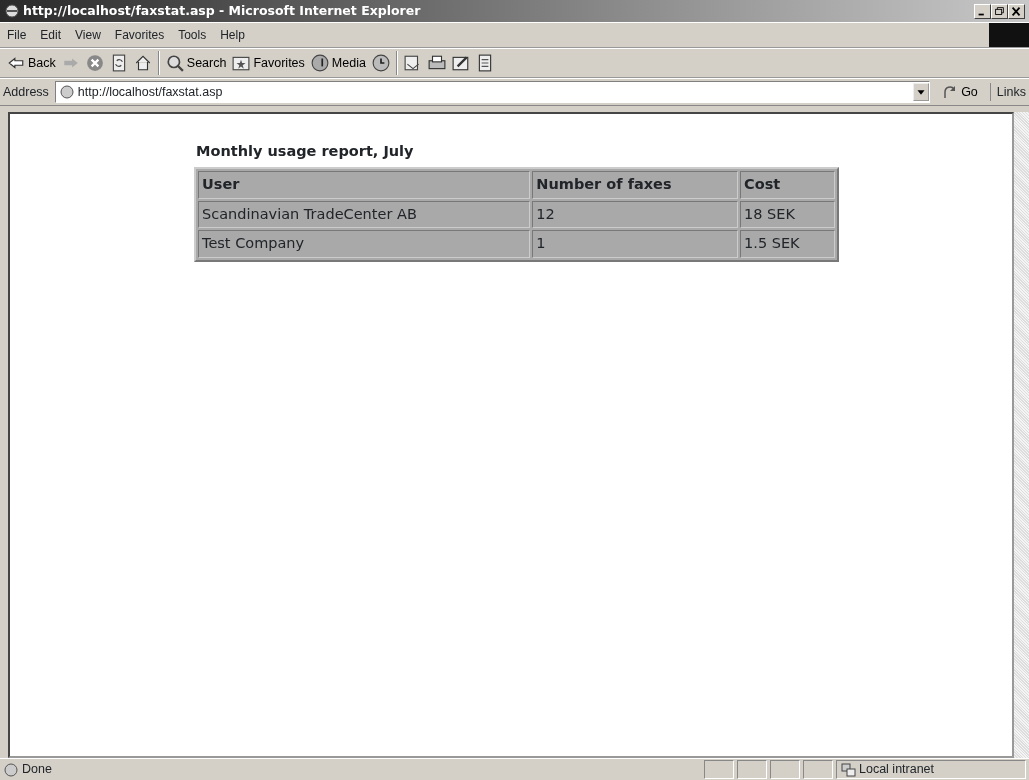  What do you see at coordinates (635, 244) in the screenshot?
I see `table-cell: 1` at bounding box center [635, 244].